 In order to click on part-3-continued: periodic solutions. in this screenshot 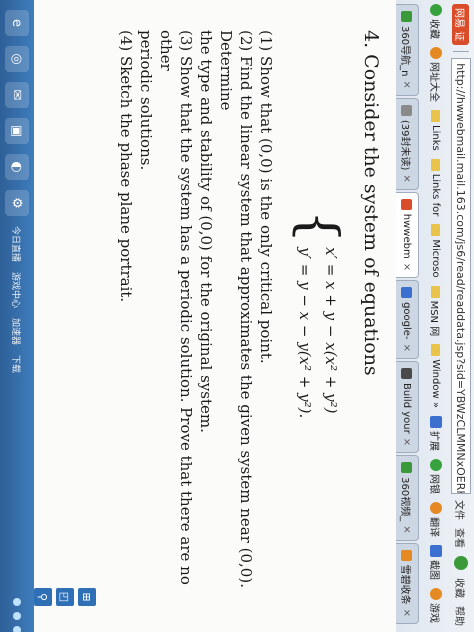, I will do `click(146, 100)`.